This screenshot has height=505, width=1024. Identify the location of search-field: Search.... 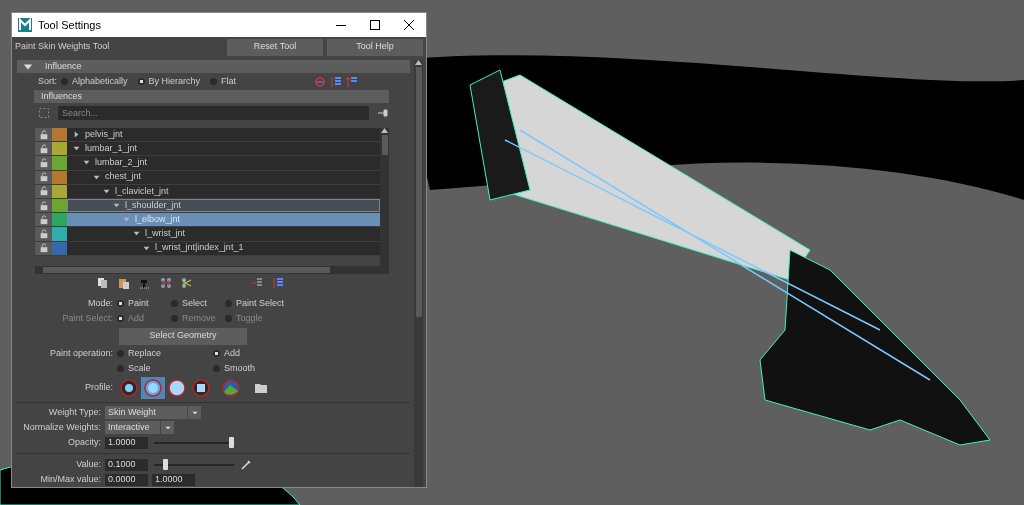
(213, 113).